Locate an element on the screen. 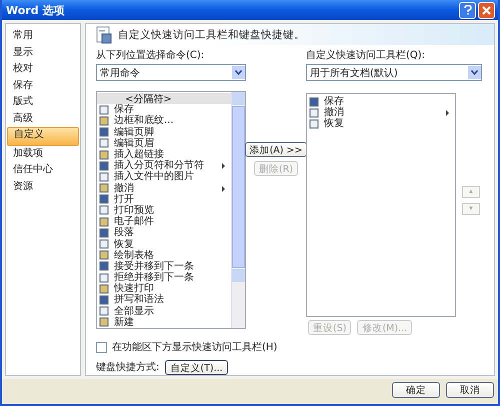  command-item: 插入分页符和分节符 is located at coordinates (164, 166).